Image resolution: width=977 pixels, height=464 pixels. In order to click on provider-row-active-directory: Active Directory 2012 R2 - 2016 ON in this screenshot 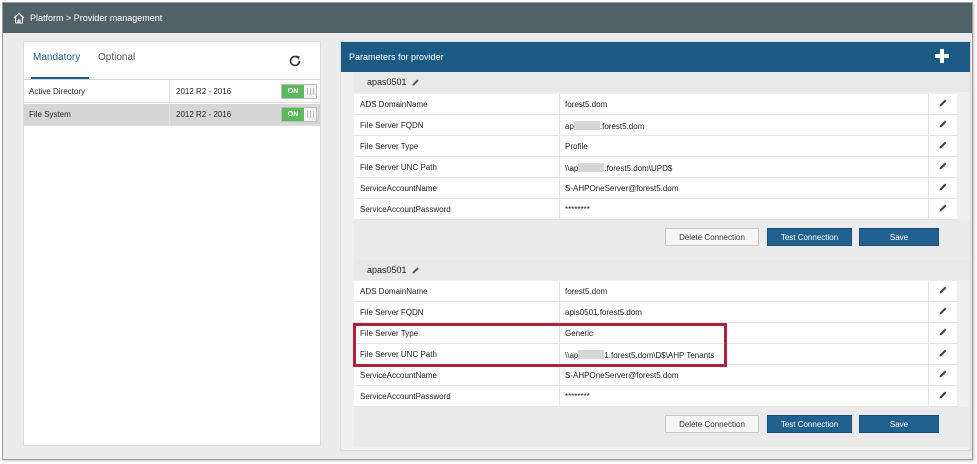, I will do `click(172, 92)`.